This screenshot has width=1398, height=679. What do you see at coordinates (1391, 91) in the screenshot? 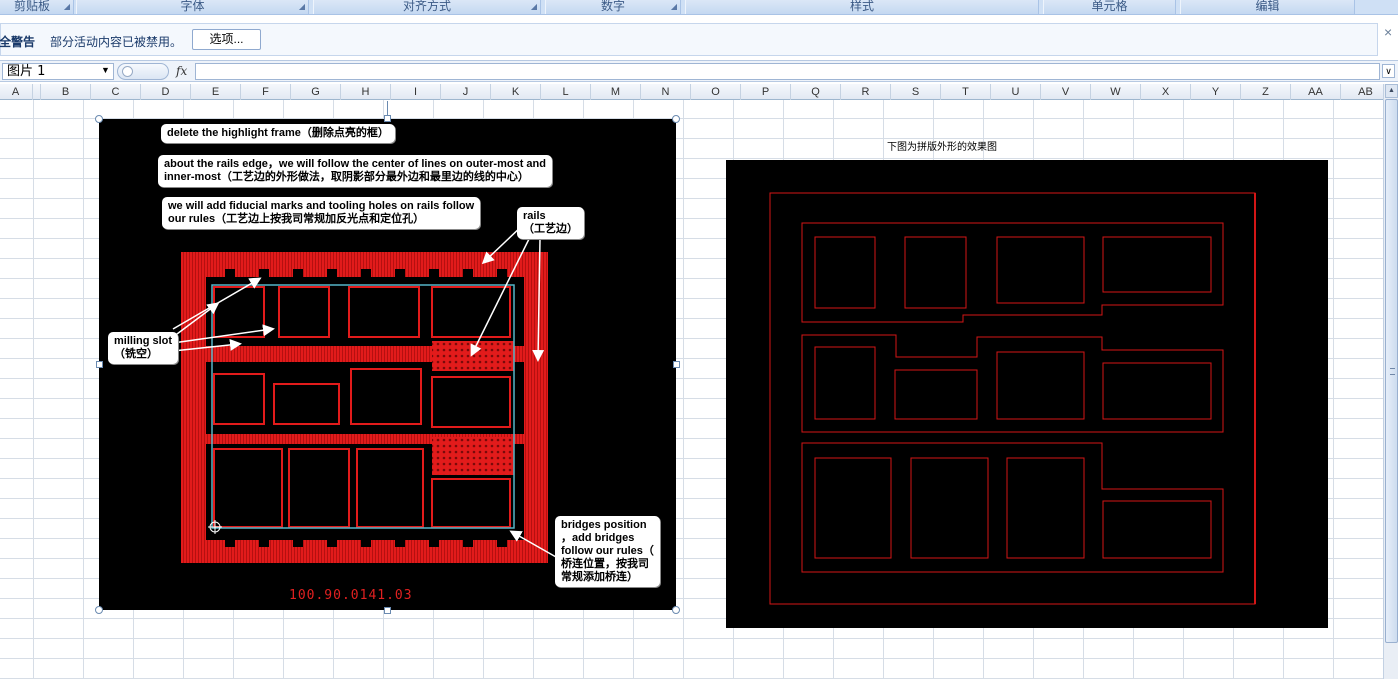
I see `scroll-up-icon: ▲` at bounding box center [1391, 91].